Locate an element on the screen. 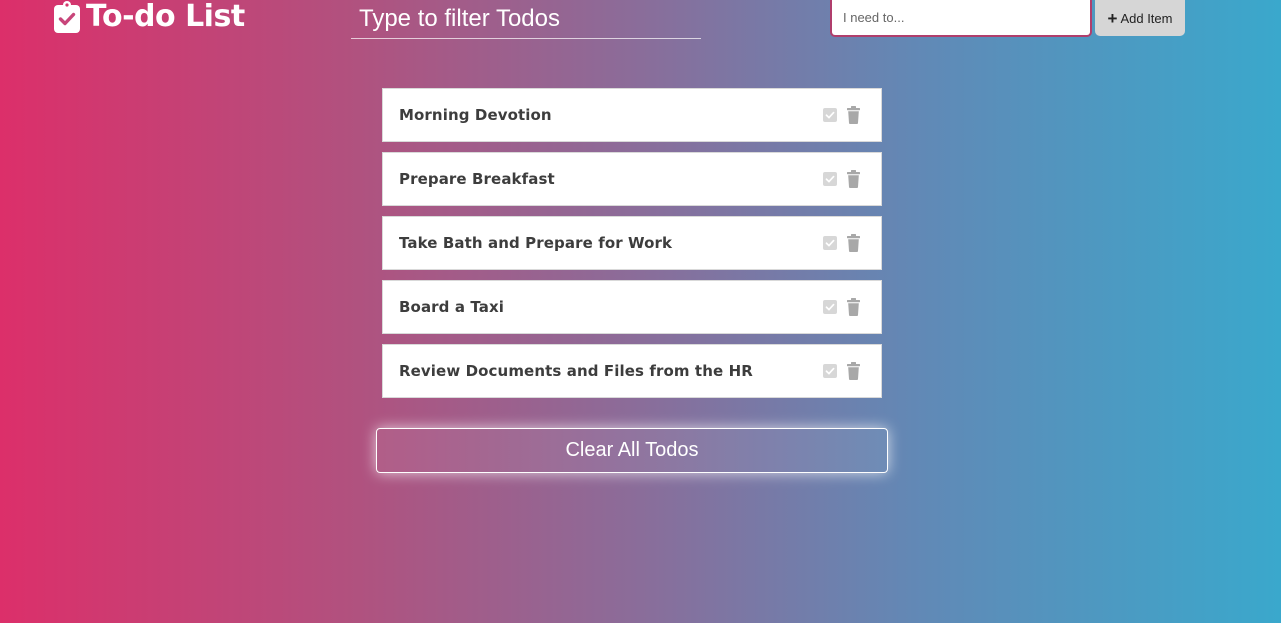 The image size is (1281, 623). app-logo: To-do List is located at coordinates (149, 17).